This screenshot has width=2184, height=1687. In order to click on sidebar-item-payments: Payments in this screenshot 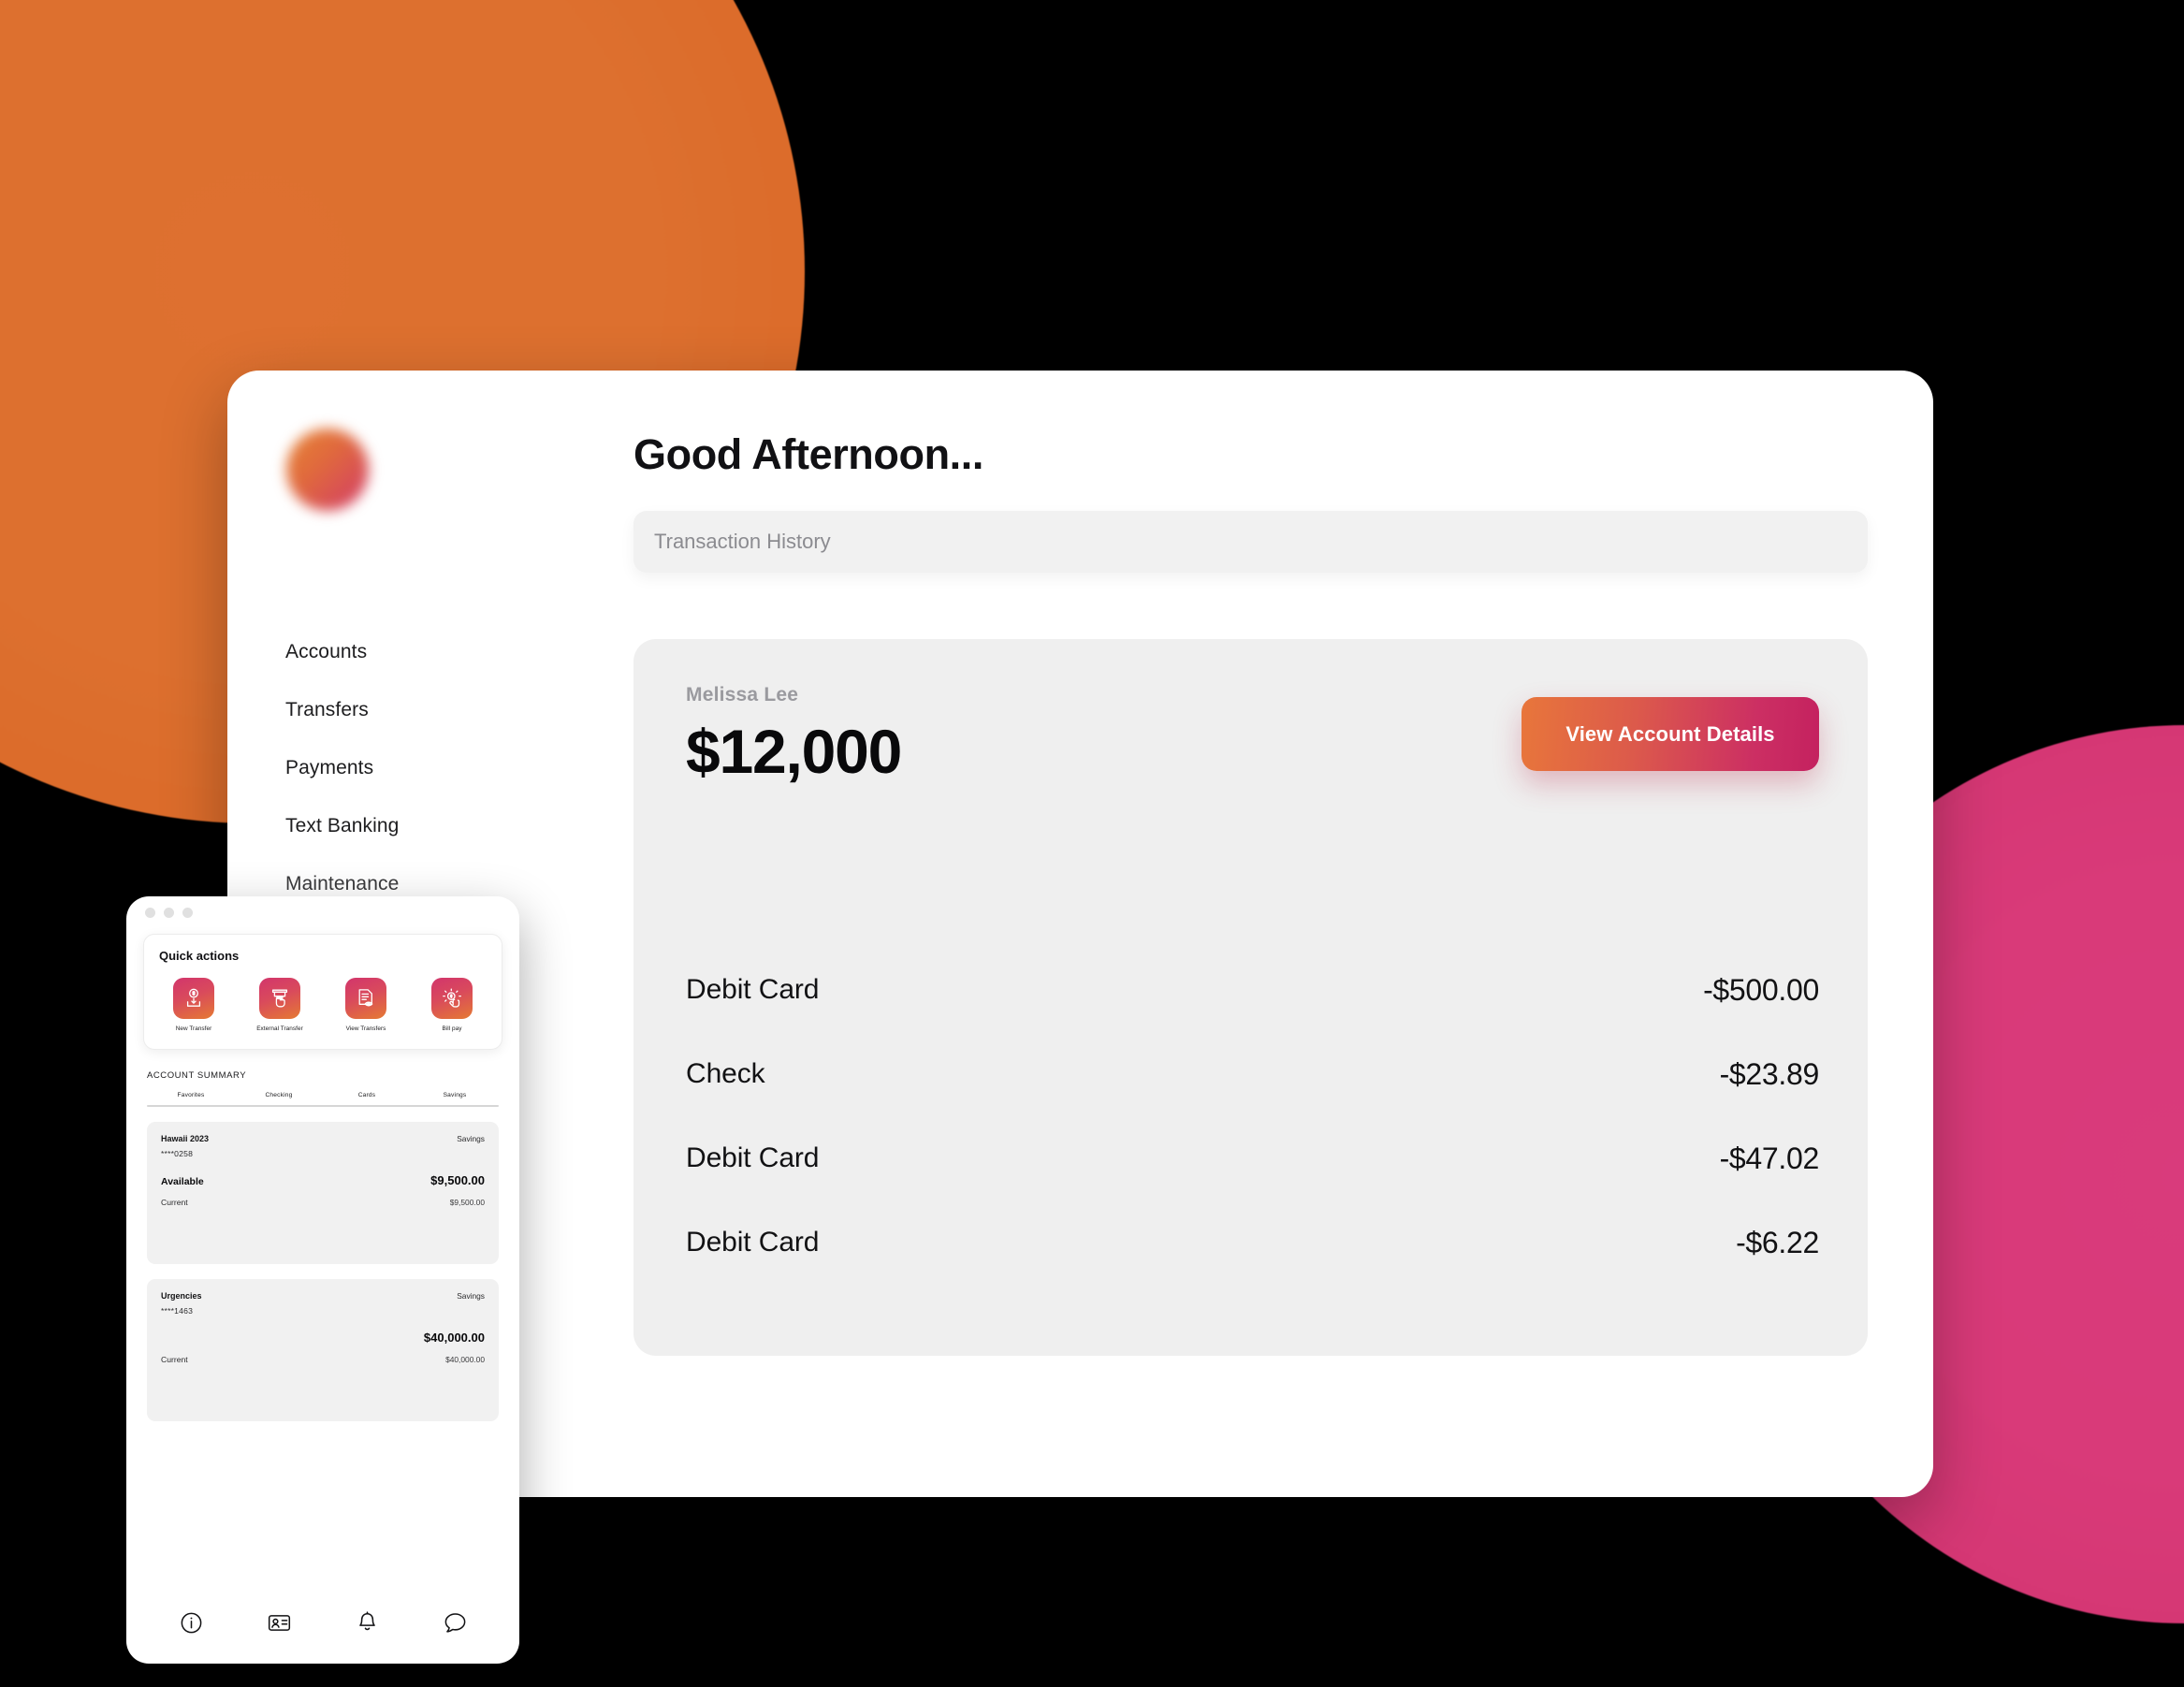, I will do `click(407, 768)`.